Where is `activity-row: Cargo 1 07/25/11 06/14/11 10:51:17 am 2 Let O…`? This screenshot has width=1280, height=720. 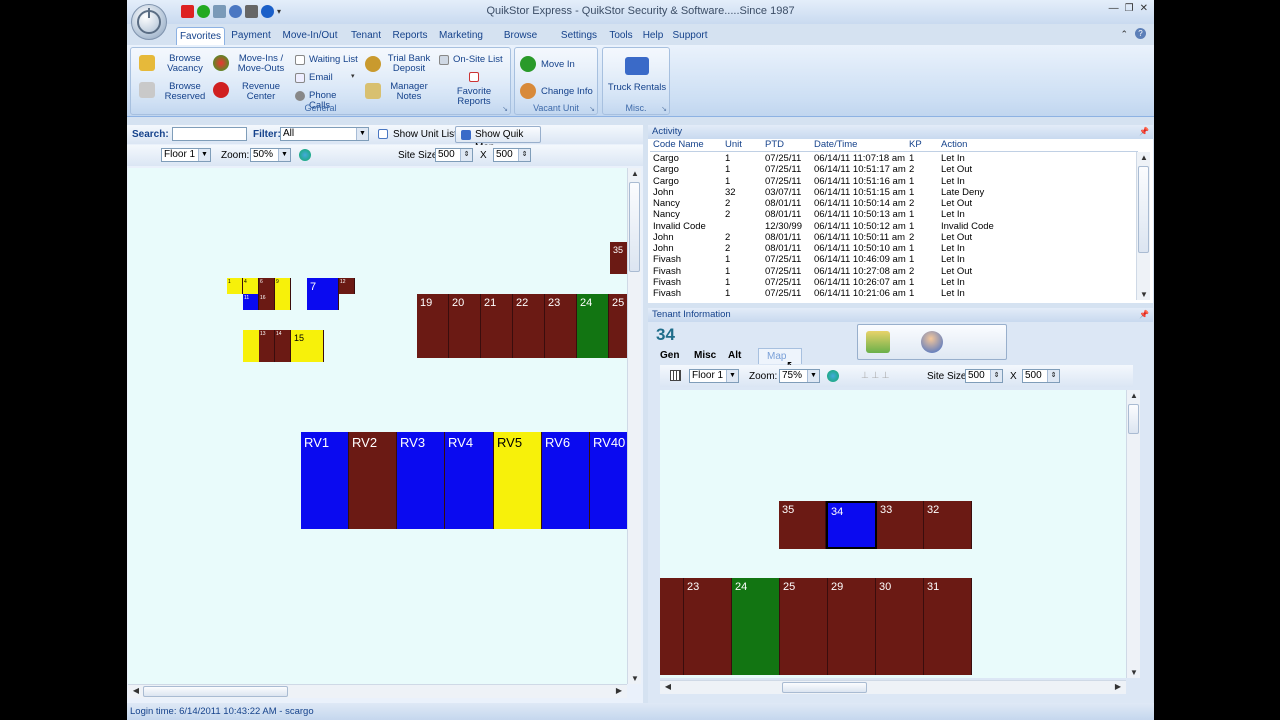
activity-row: Cargo 1 07/25/11 06/14/11 10:51:17 am 2 Let O… is located at coordinates (893, 169).